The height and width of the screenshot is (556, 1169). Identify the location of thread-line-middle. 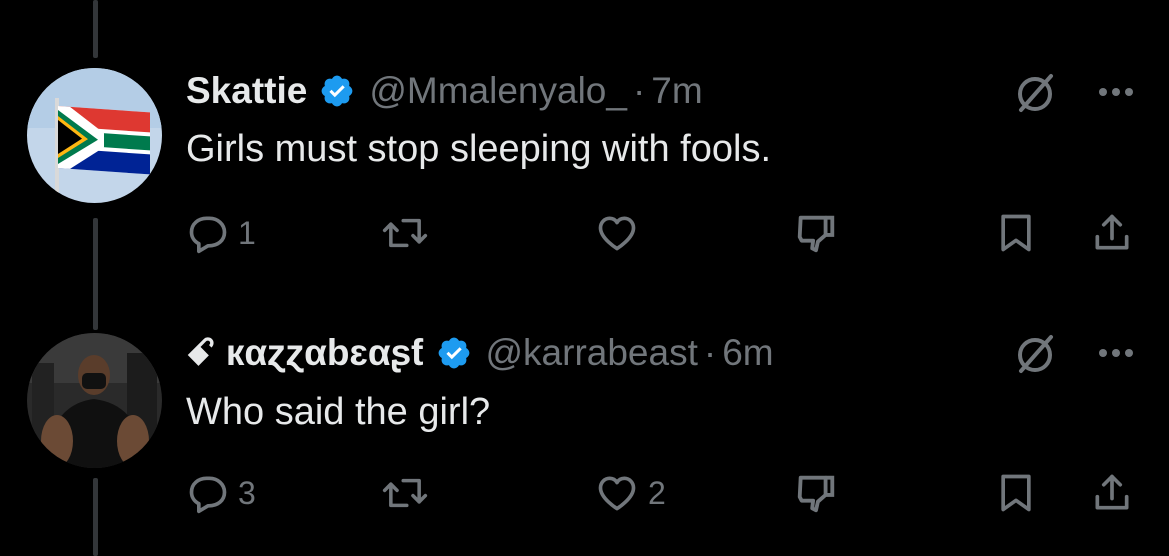
(95, 274).